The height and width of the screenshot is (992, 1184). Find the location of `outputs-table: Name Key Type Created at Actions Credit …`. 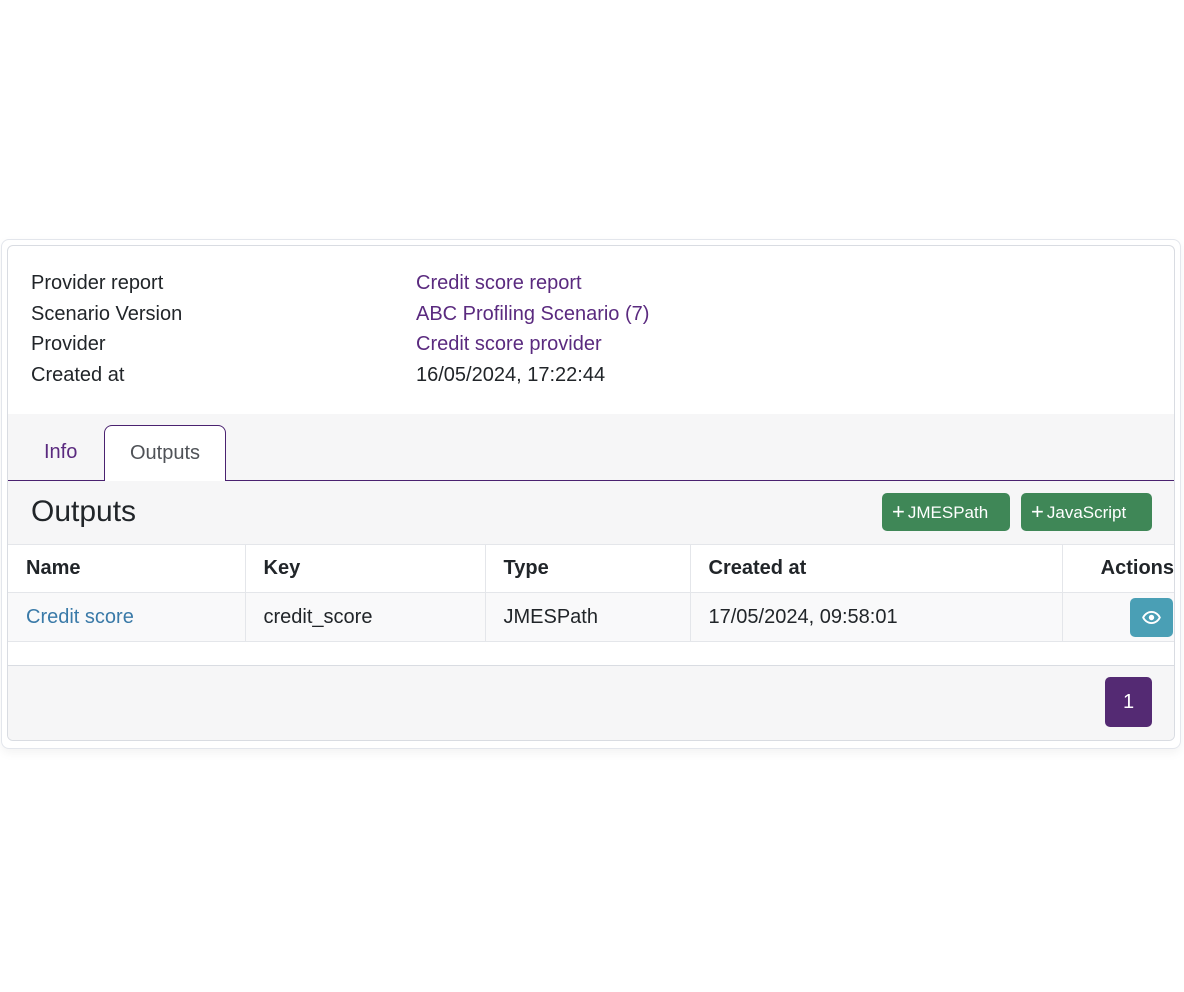

outputs-table: Name Key Type Created at Actions Credit … is located at coordinates (591, 593).